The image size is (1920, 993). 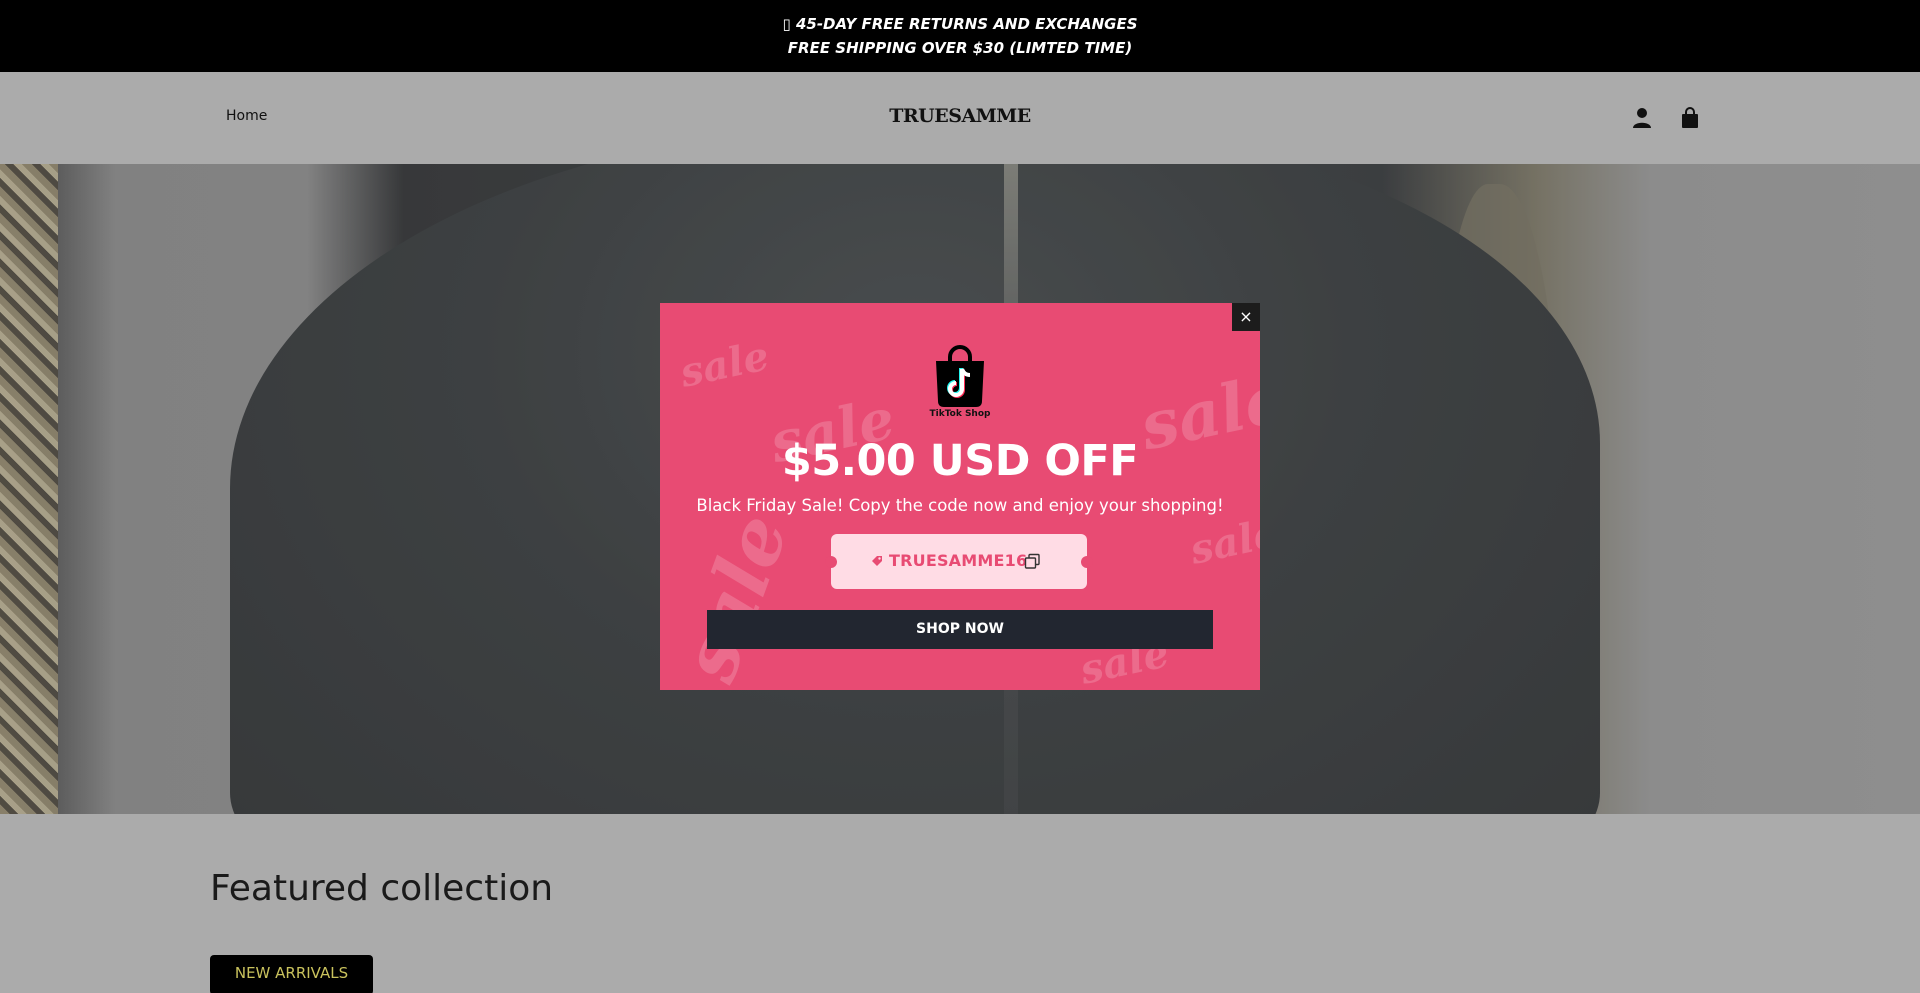 What do you see at coordinates (877, 561) in the screenshot?
I see `tag-icon` at bounding box center [877, 561].